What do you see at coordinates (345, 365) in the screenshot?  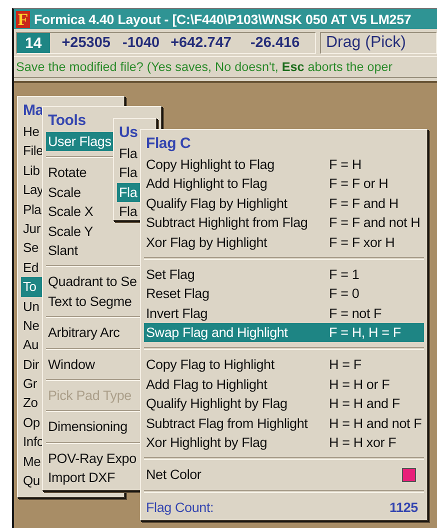 I see `shortcut-label: H = F` at bounding box center [345, 365].